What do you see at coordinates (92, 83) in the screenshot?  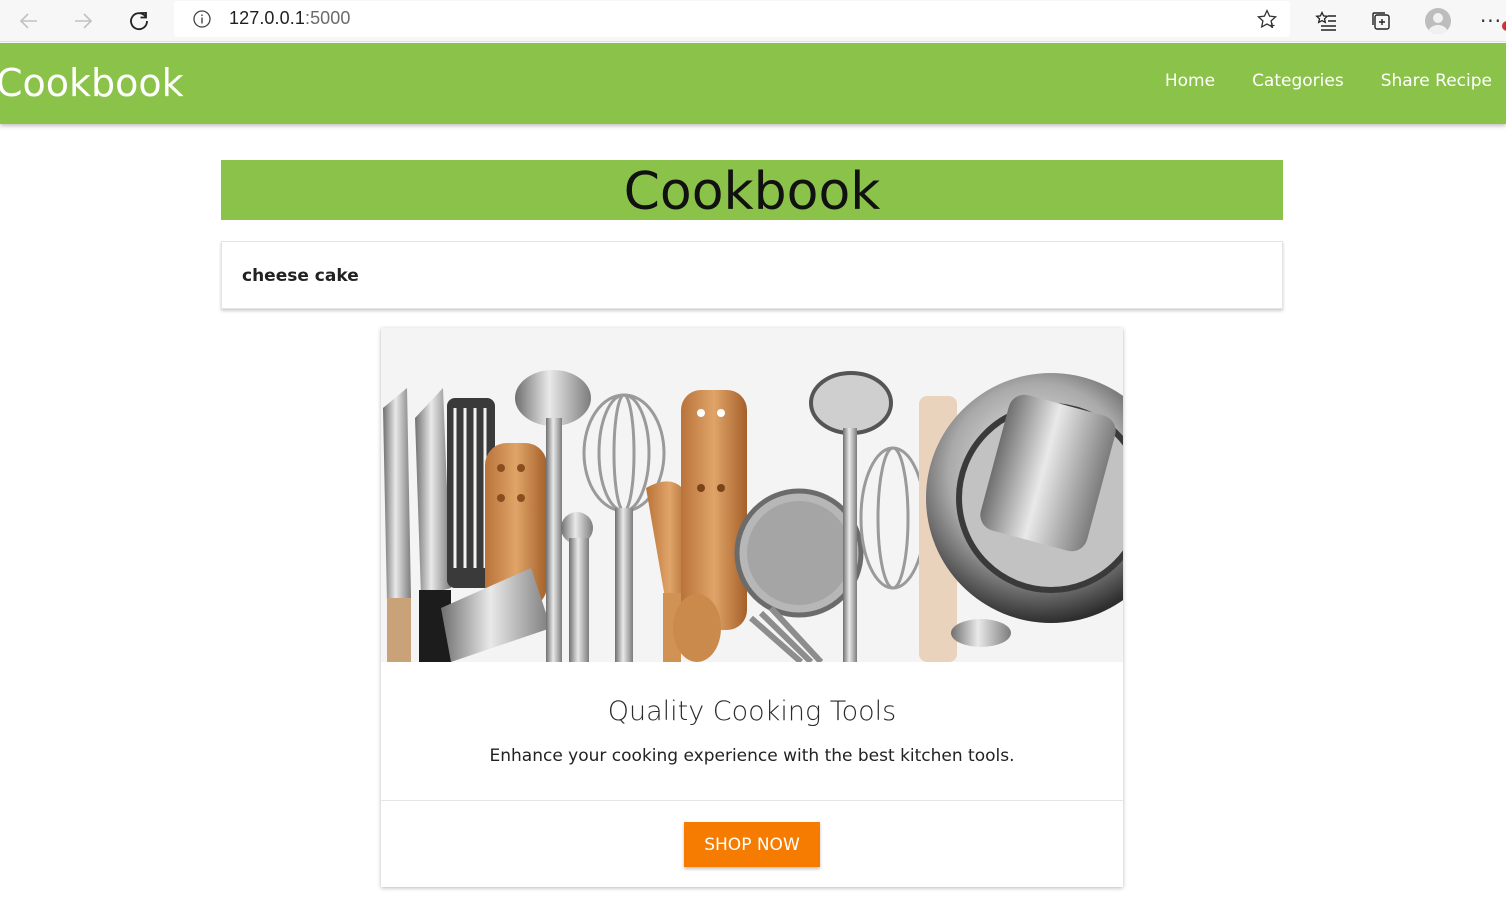 I see `brand-logo-link: Cookbook` at bounding box center [92, 83].